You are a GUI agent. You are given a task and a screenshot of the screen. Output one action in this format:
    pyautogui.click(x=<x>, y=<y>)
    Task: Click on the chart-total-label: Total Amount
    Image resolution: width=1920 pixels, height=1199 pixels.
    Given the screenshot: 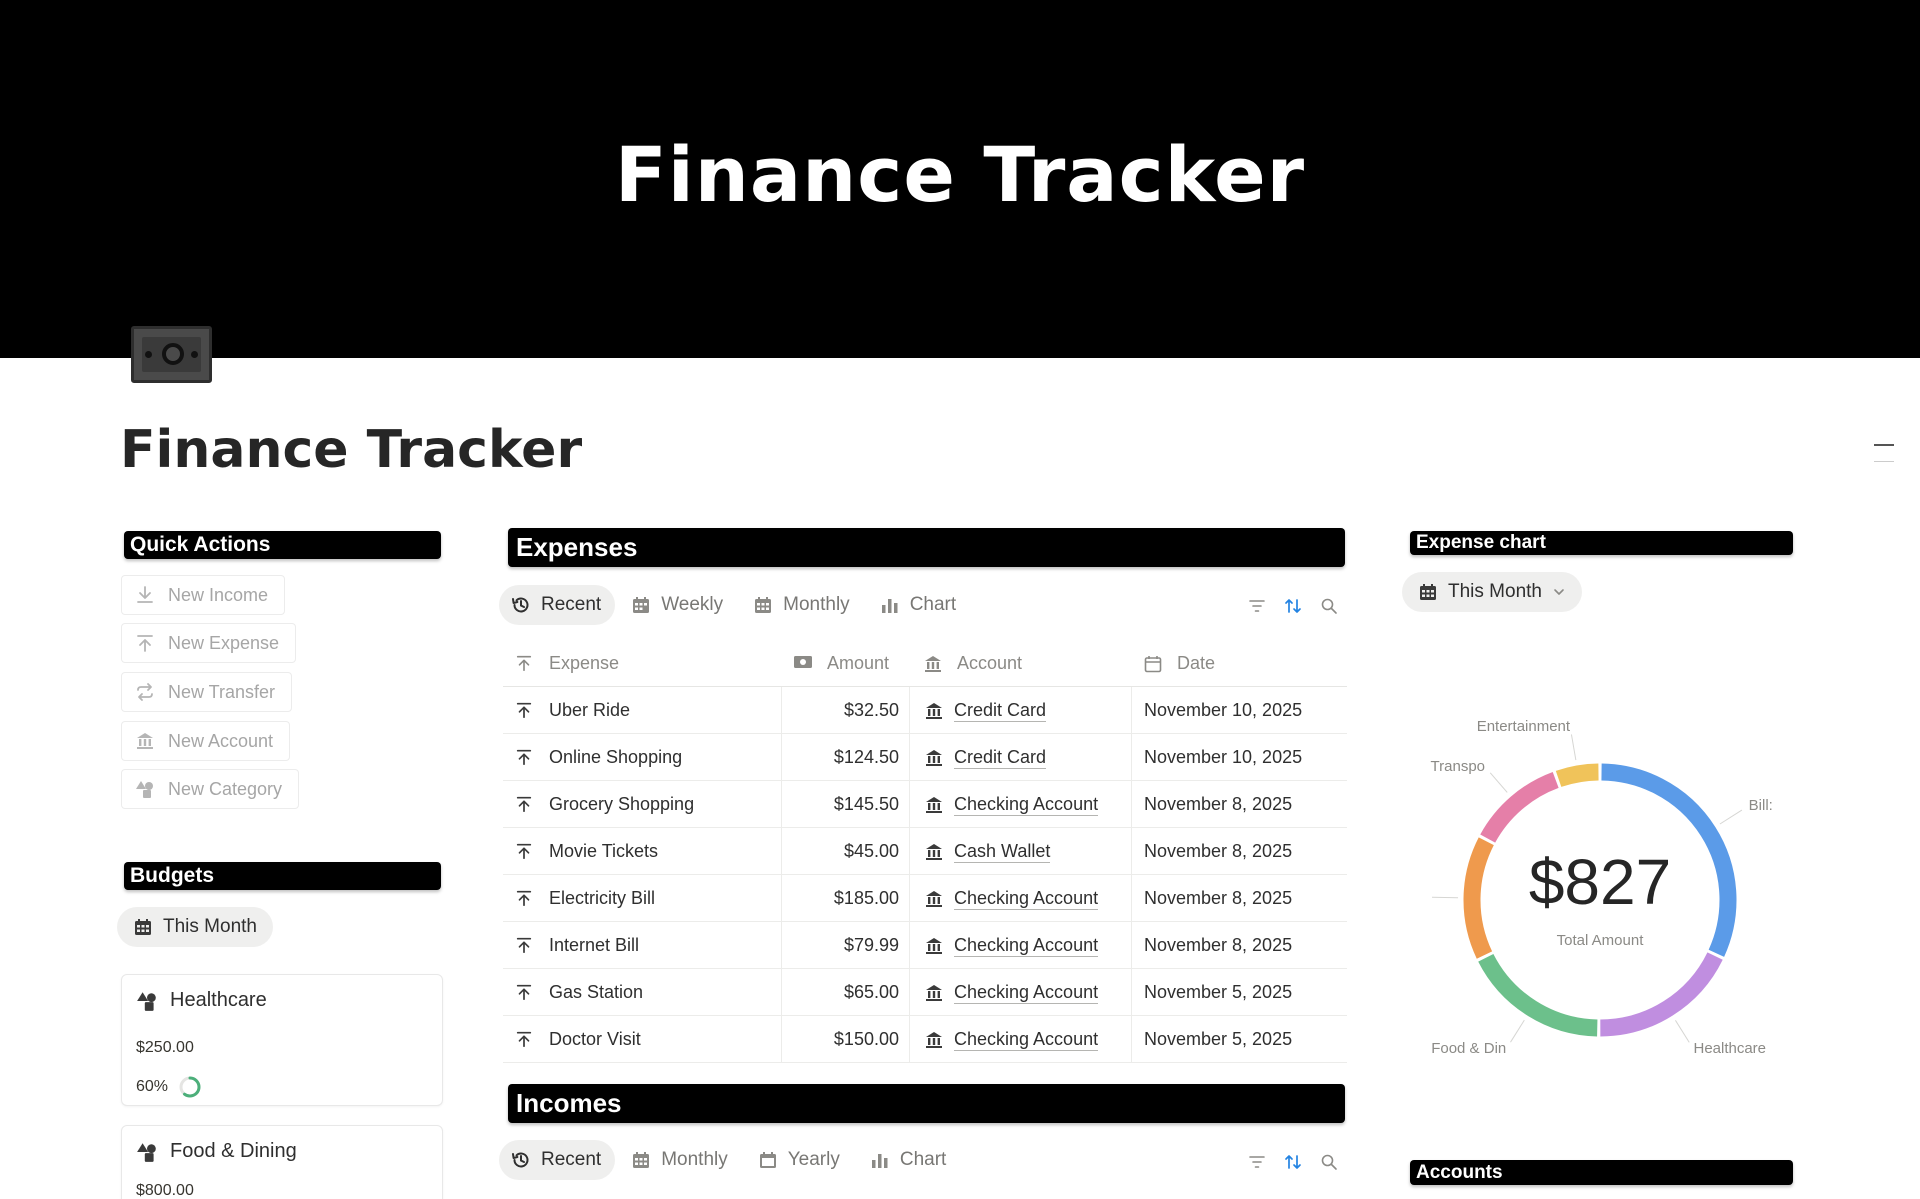 What is the action you would take?
    pyautogui.click(x=1600, y=940)
    